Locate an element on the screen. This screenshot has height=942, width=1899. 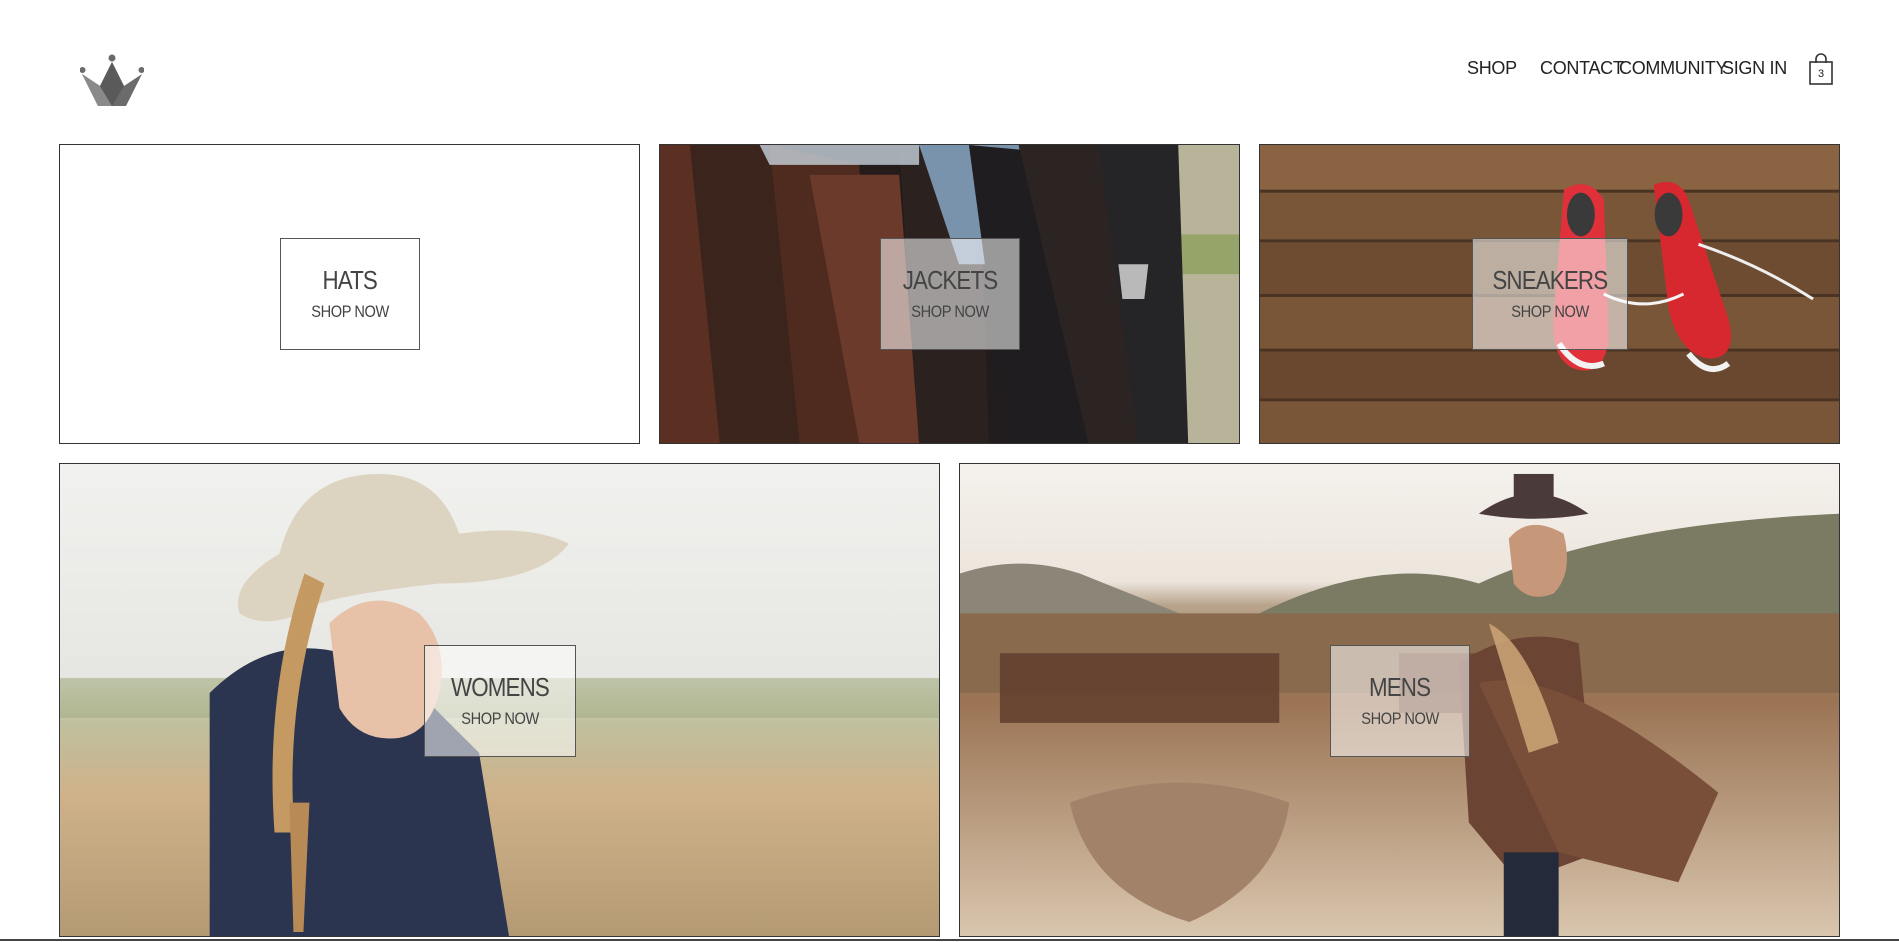
nav-contact: CONTACT is located at coordinates (1582, 68).